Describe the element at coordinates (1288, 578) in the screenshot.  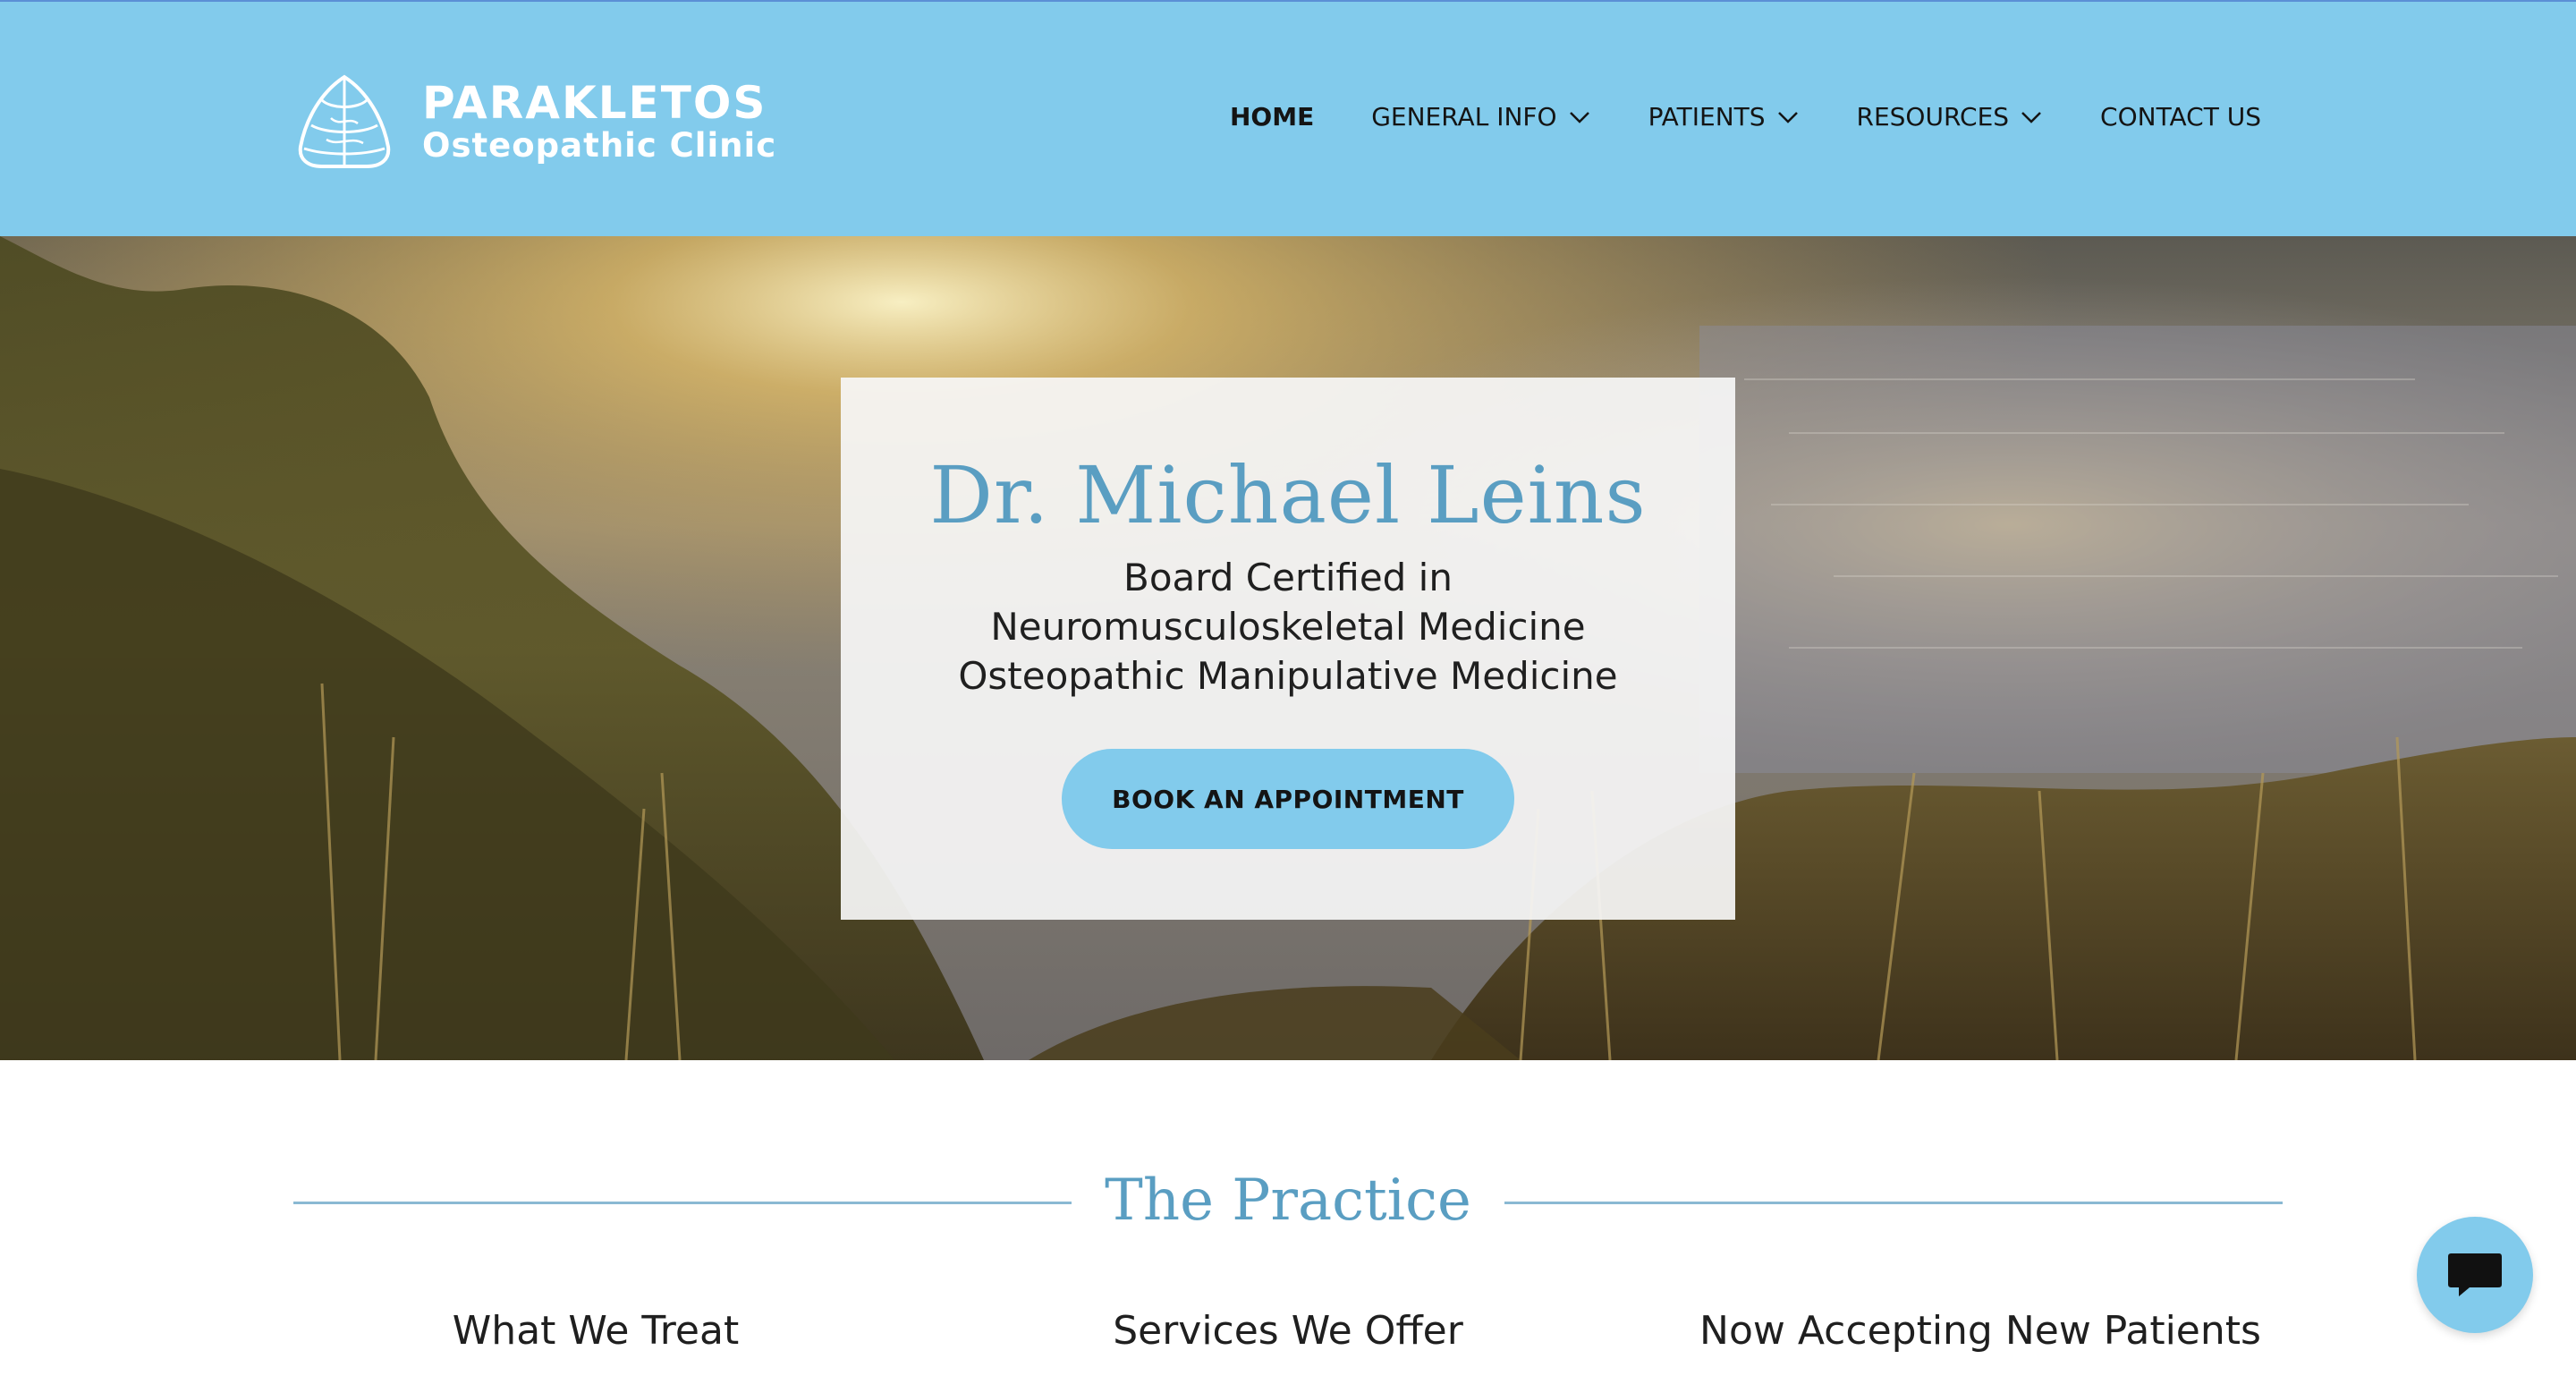
I see `credential-line-1: Board Certified in` at that location.